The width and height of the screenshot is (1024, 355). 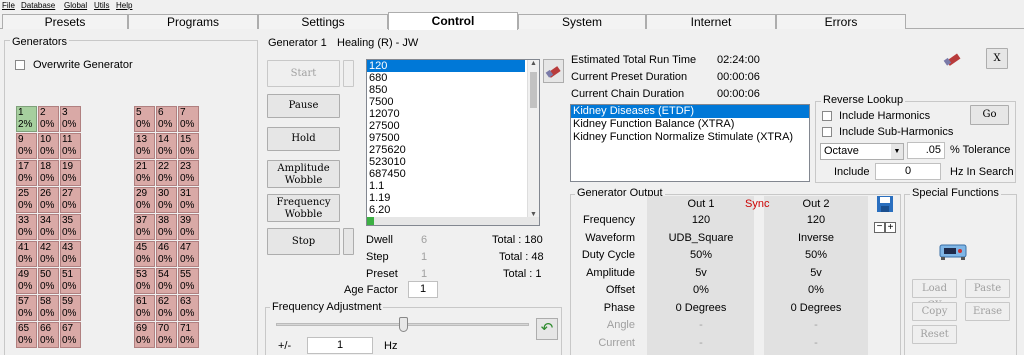 I want to click on frequency-item: 687450, so click(x=446, y=174).